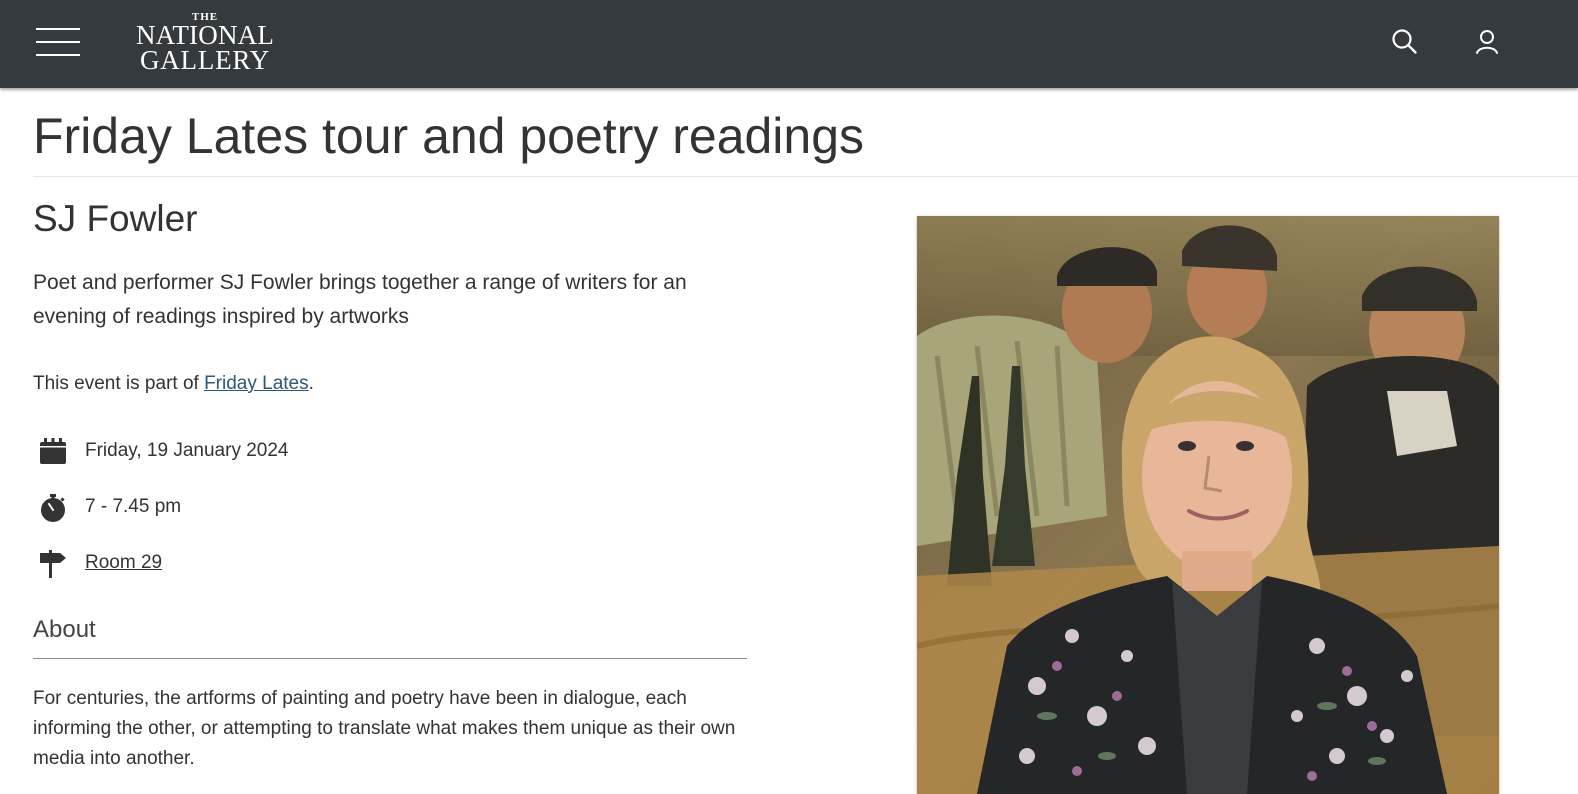 This screenshot has width=1578, height=794. What do you see at coordinates (115, 218) in the screenshot?
I see `event-subtitle: SJ Fowler` at bounding box center [115, 218].